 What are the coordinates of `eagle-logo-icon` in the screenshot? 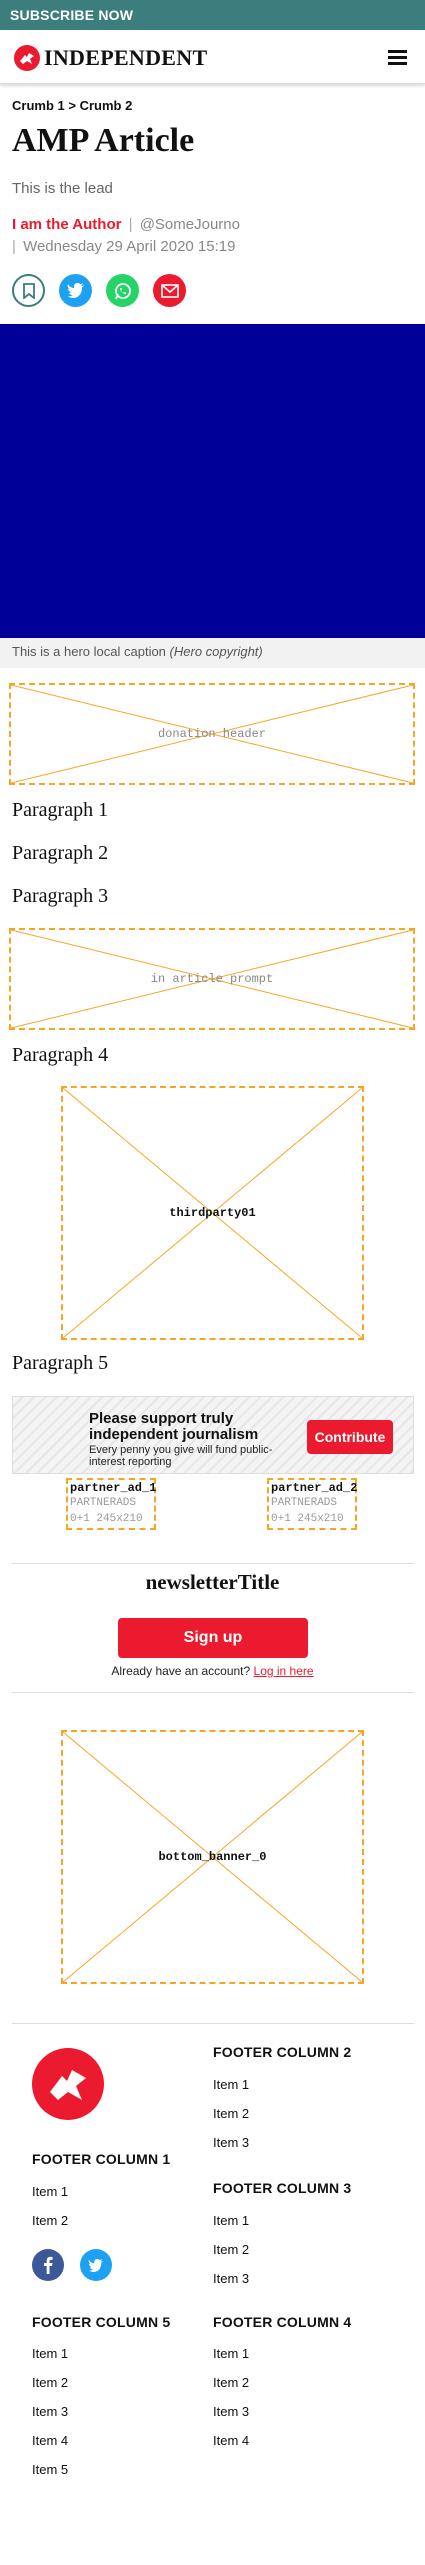 It's located at (27, 58).